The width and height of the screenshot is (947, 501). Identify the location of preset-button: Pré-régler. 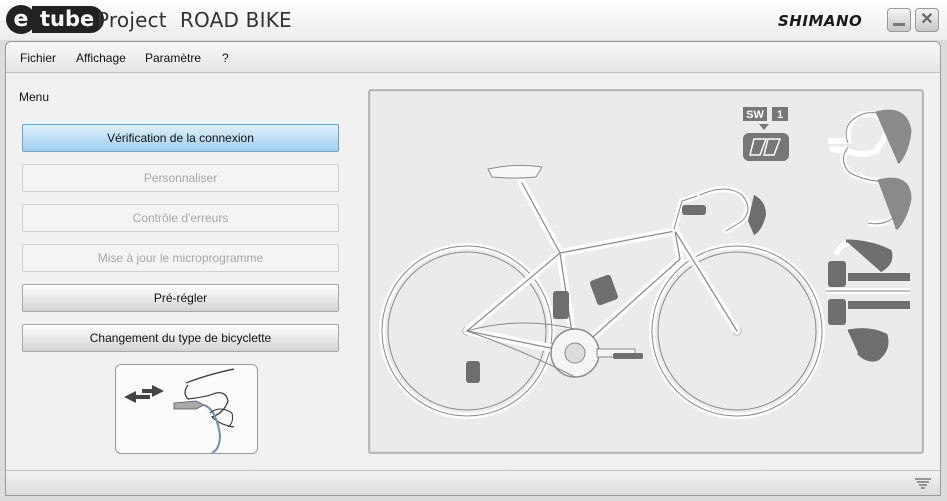
(180, 298).